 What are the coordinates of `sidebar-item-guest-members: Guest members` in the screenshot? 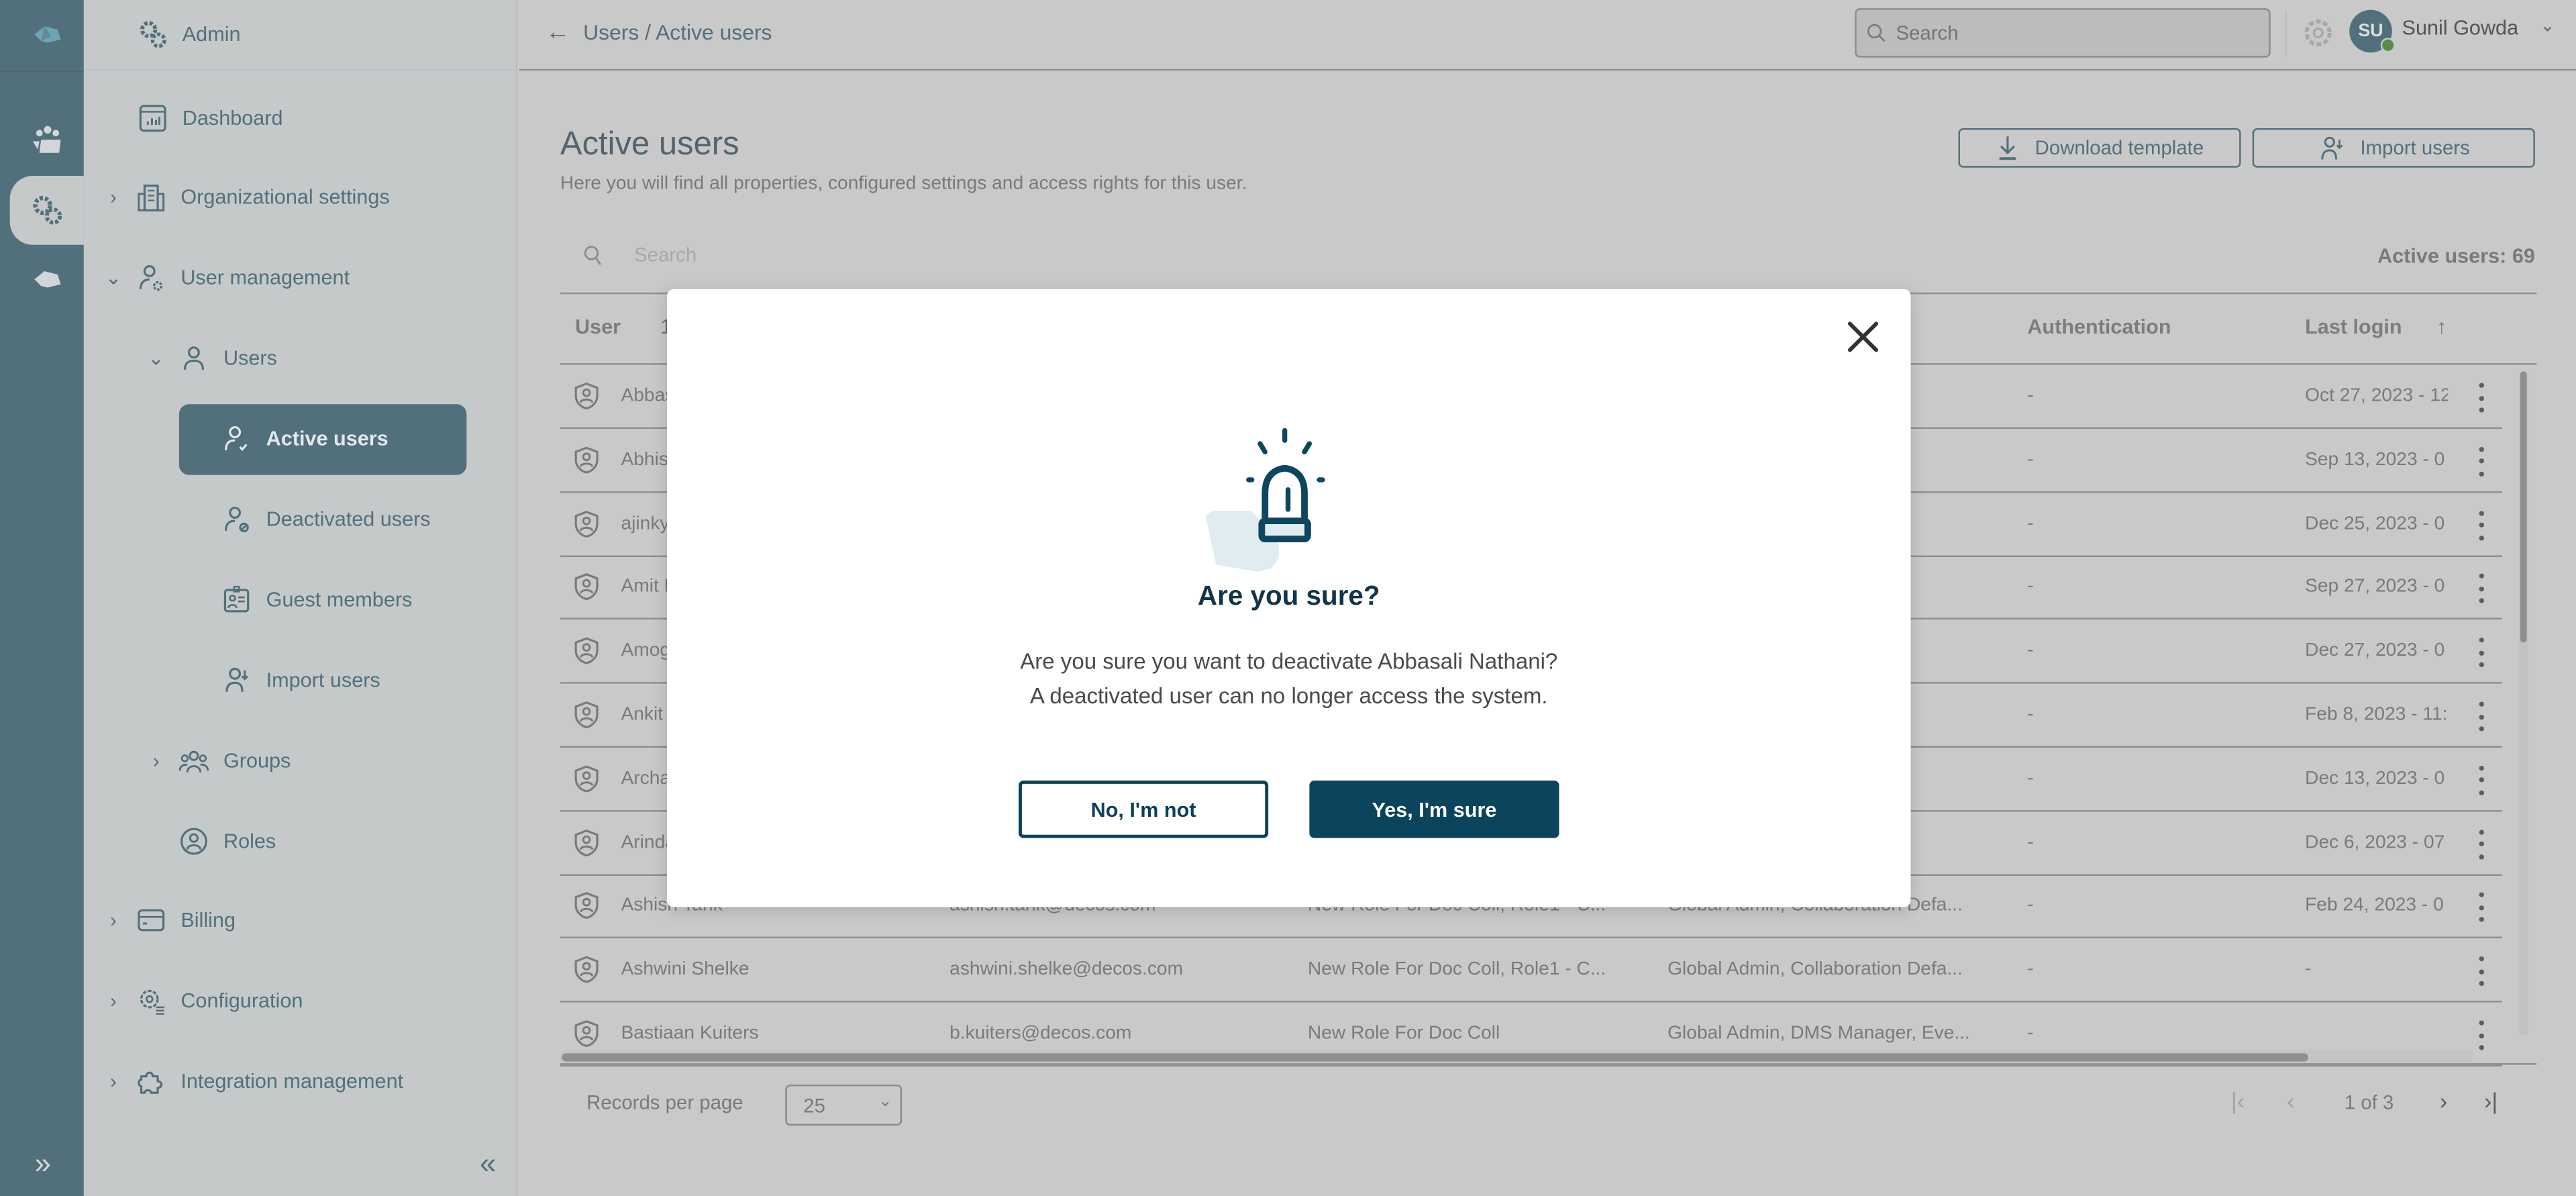 It's located at (316, 599).